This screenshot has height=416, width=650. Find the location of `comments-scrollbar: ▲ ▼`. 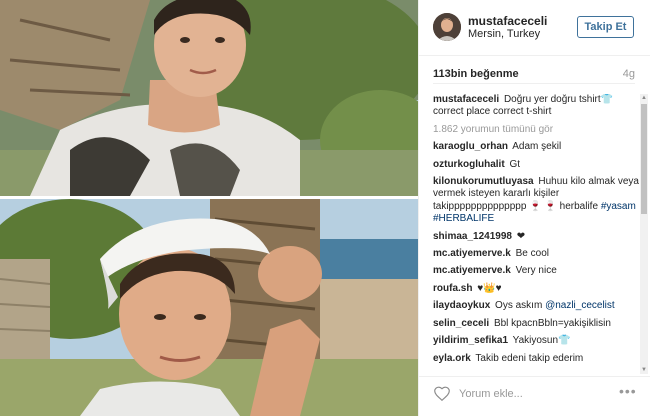

comments-scrollbar: ▲ ▼ is located at coordinates (644, 234).